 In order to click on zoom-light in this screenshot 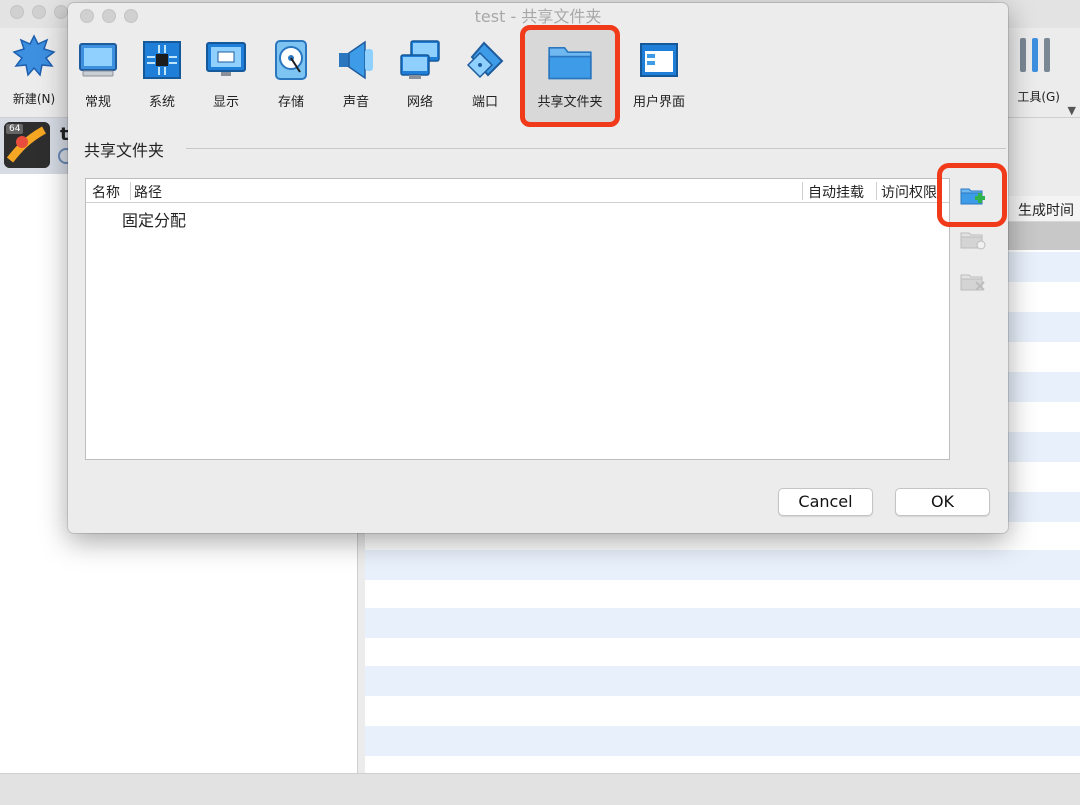, I will do `click(61, 12)`.